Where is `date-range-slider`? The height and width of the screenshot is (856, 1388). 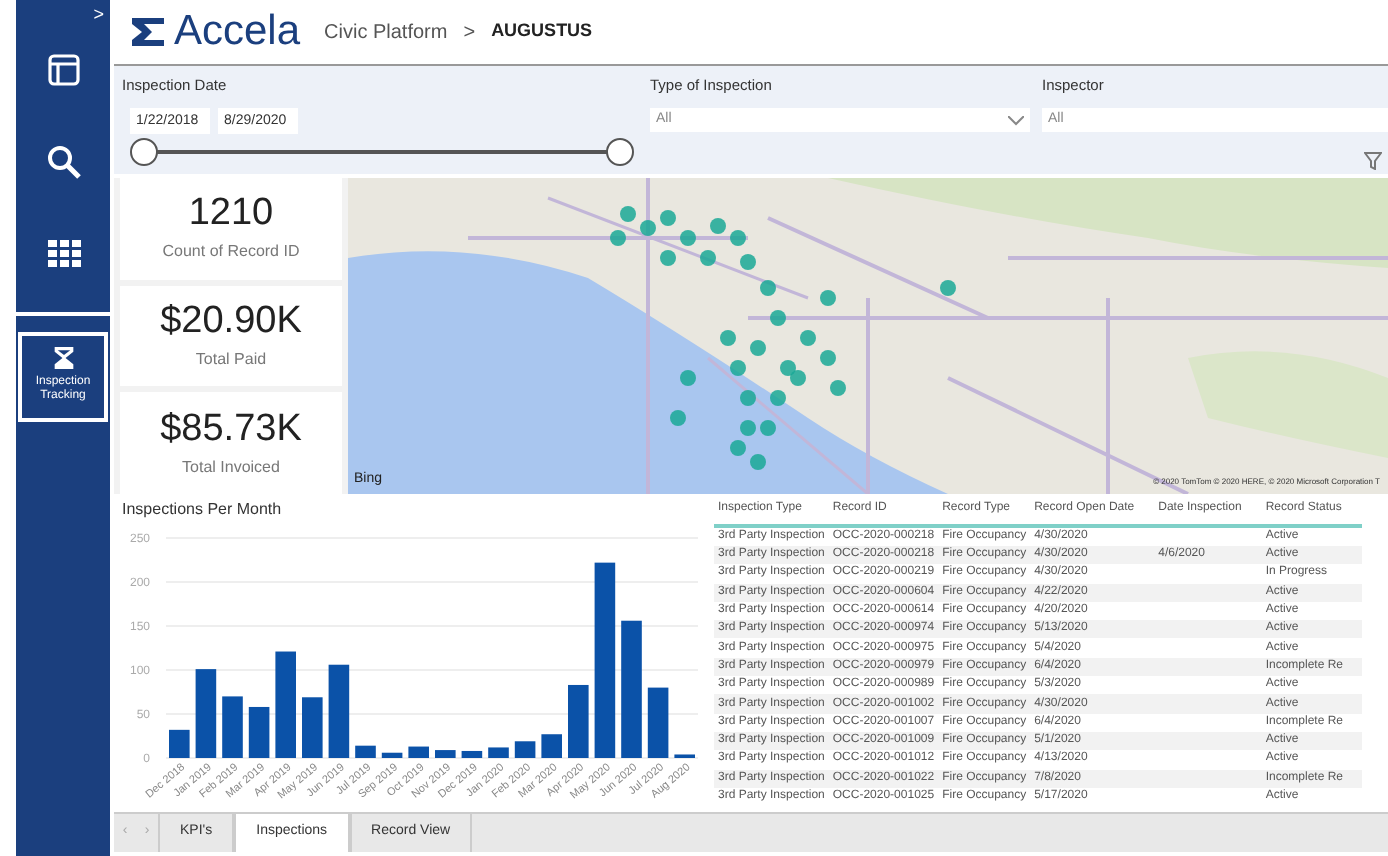 date-range-slider is located at coordinates (382, 152).